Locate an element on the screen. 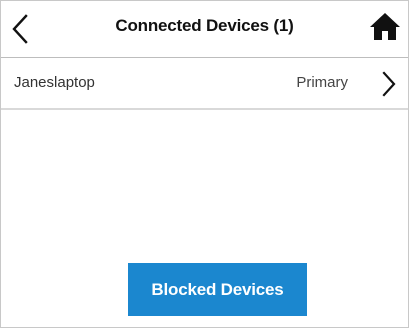 This screenshot has height=328, width=409. back-button is located at coordinates (22, 29).